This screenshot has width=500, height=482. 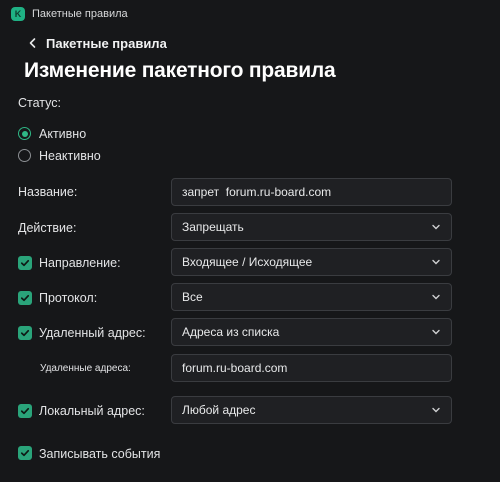 I want to click on back-arrow-icon, so click(x=33, y=43).